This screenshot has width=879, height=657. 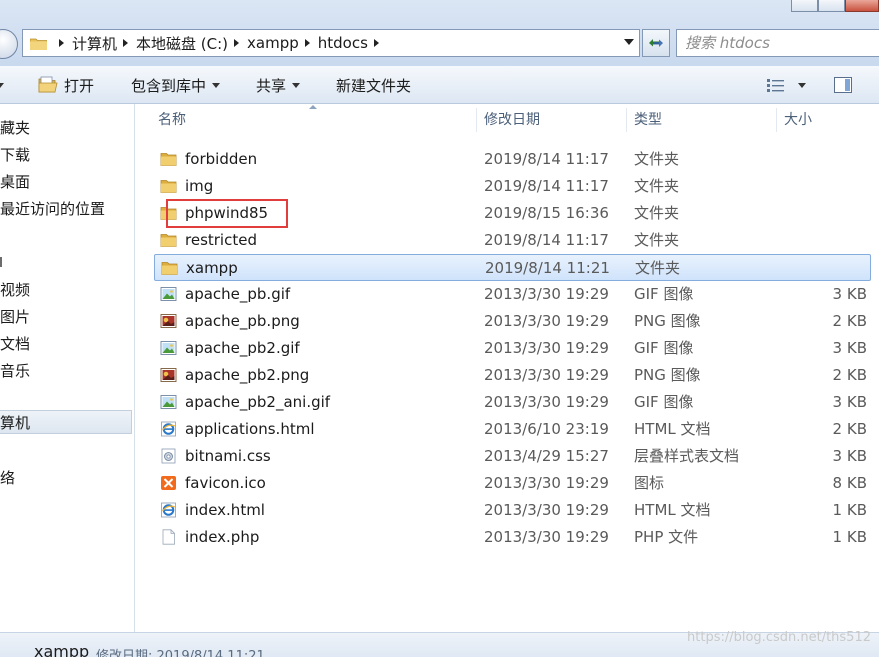 I want to click on file-row: apache_pb.gif 2013/3/30 19:29 GIF 图像 3 KB, so click(x=512, y=294).